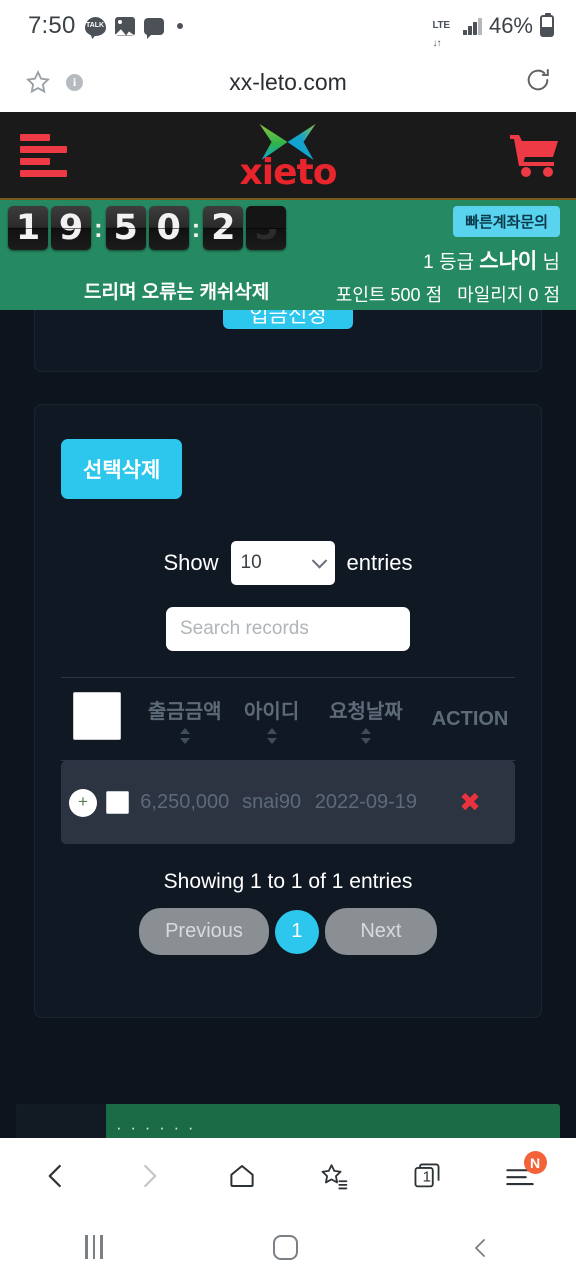  I want to click on pagination: Previous 1 Next, so click(288, 931).